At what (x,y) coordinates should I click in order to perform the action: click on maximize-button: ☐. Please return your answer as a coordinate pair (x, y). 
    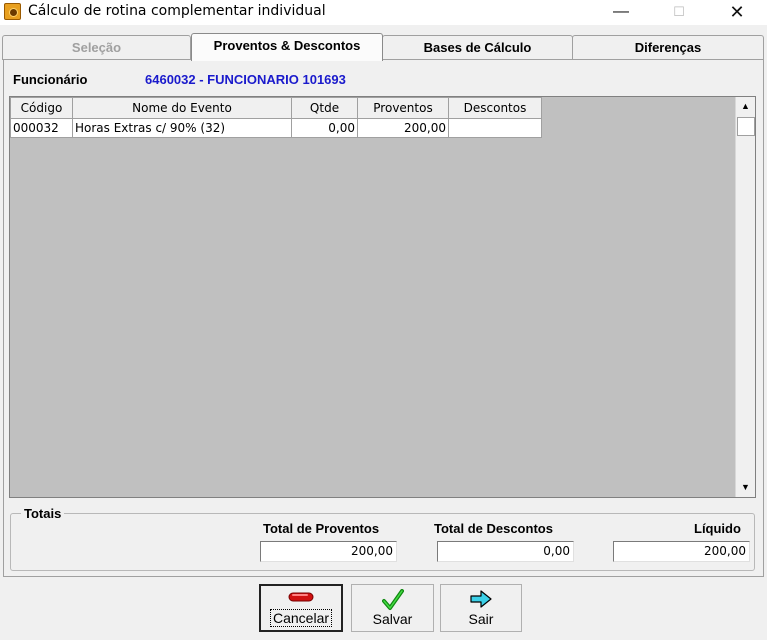
    Looking at the image, I should click on (679, 11).